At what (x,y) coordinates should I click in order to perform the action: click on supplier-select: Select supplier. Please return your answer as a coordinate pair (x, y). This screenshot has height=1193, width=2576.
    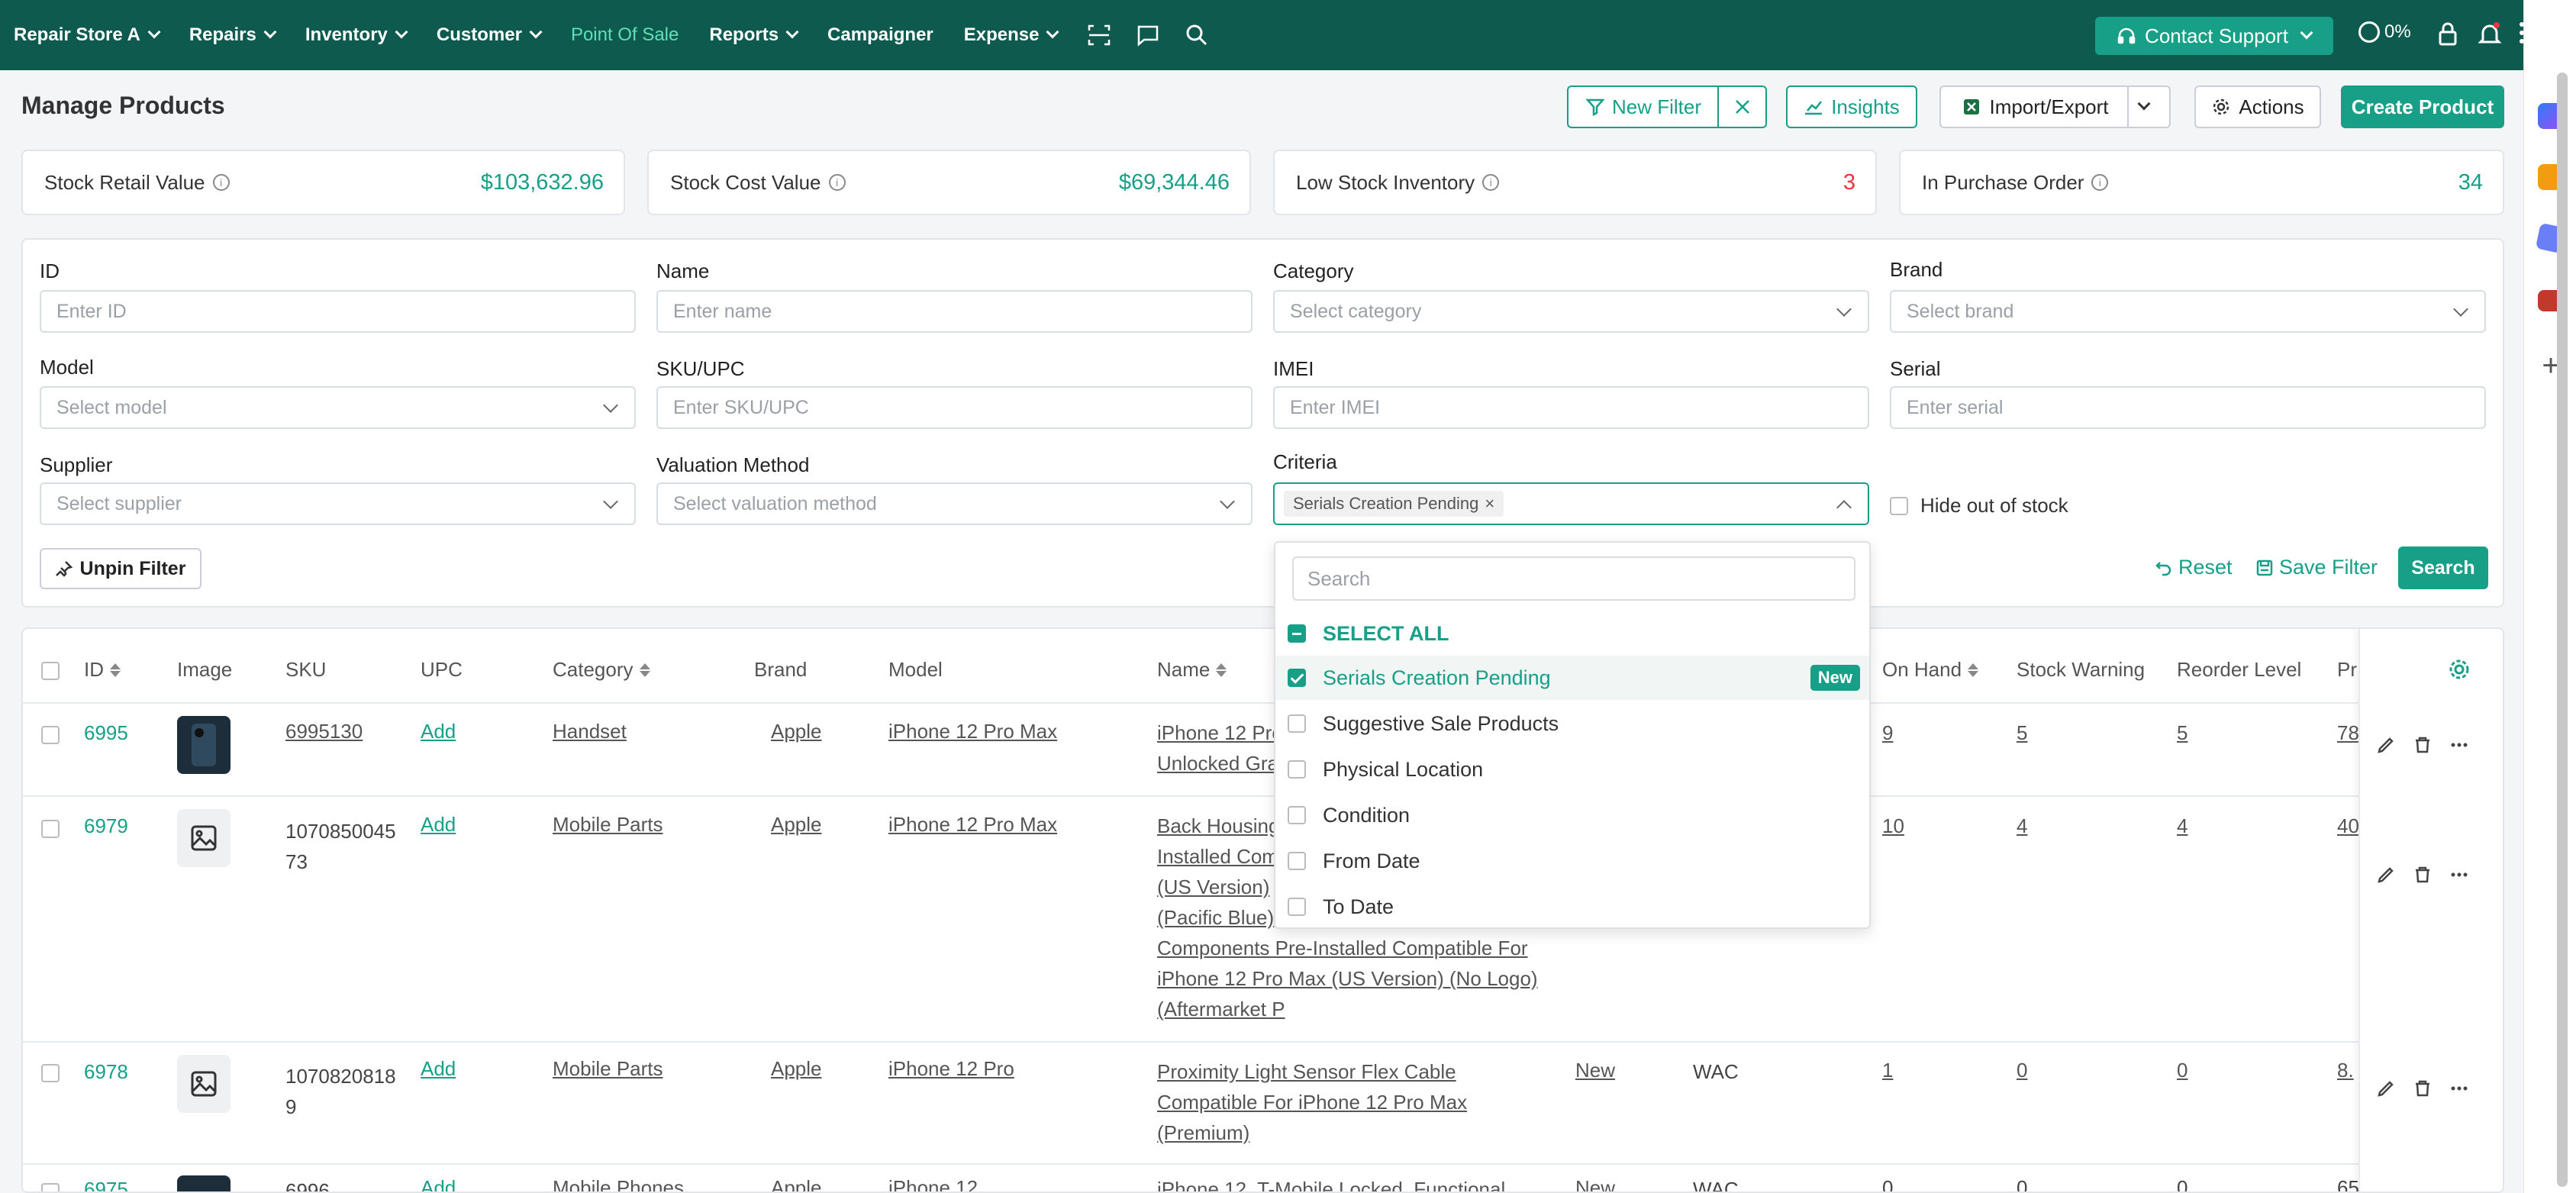
    Looking at the image, I should click on (338, 503).